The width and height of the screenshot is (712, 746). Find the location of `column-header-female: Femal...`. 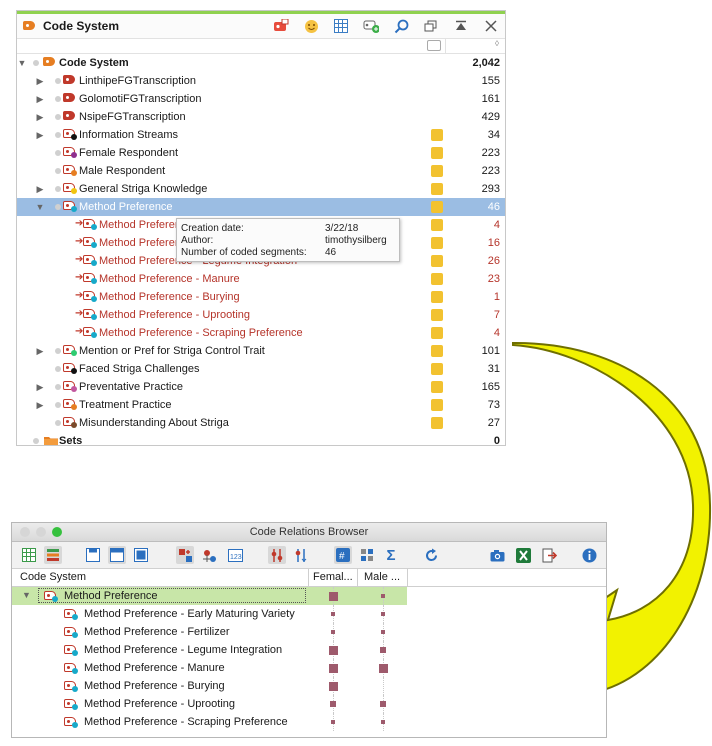

column-header-female: Femal... is located at coordinates (333, 577).